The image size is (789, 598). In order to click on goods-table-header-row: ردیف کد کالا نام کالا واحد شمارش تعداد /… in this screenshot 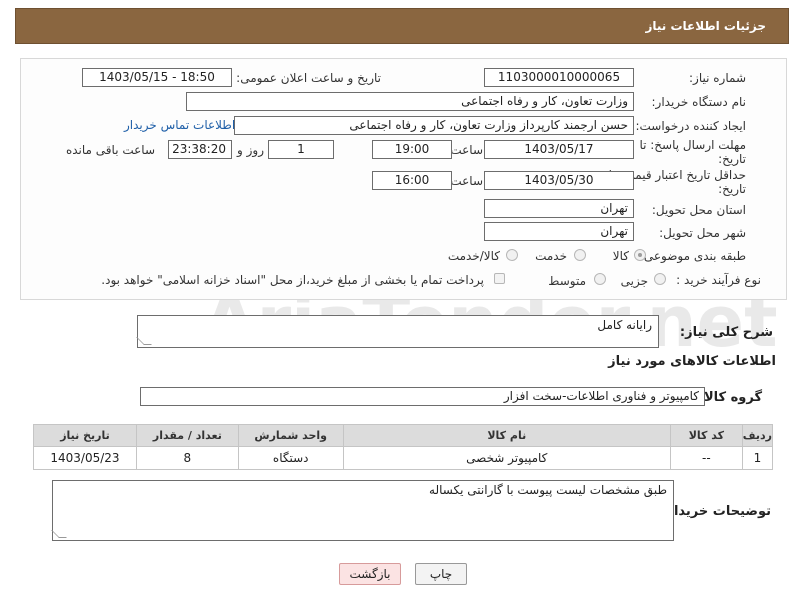, I will do `click(403, 435)`.